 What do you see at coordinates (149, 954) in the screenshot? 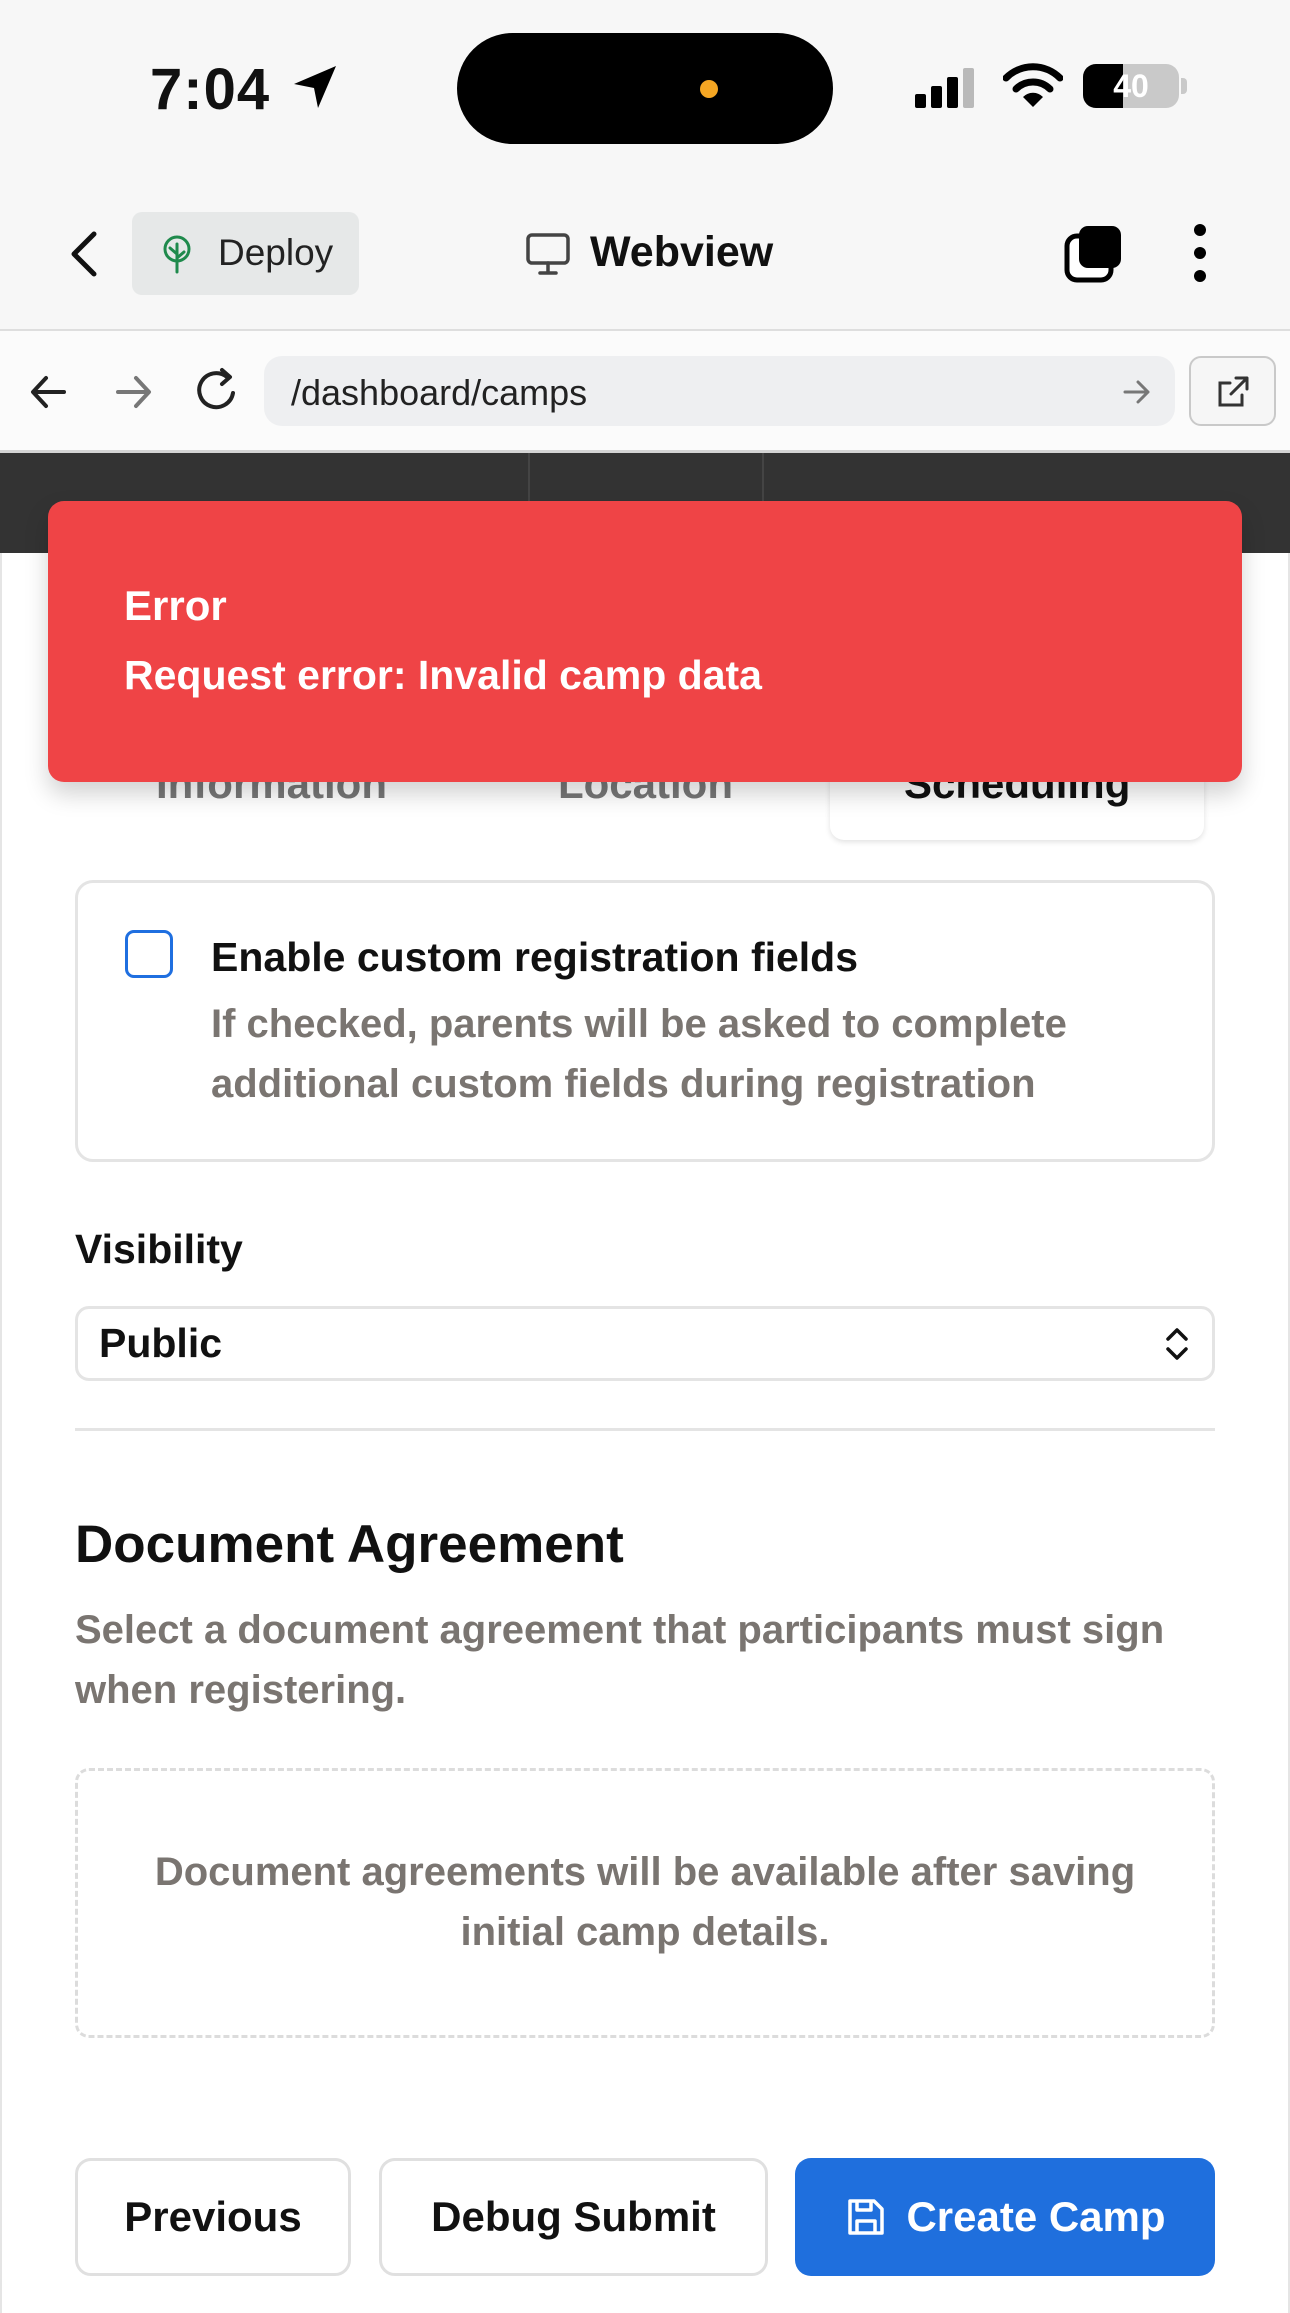
I see `custom-fields-checkbox` at bounding box center [149, 954].